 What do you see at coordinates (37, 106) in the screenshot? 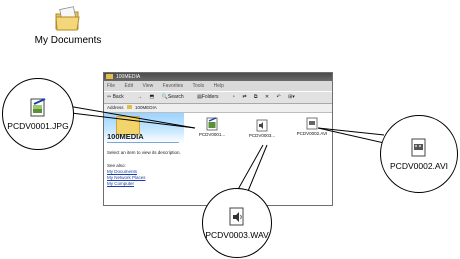
I see `image-file-icon` at bounding box center [37, 106].